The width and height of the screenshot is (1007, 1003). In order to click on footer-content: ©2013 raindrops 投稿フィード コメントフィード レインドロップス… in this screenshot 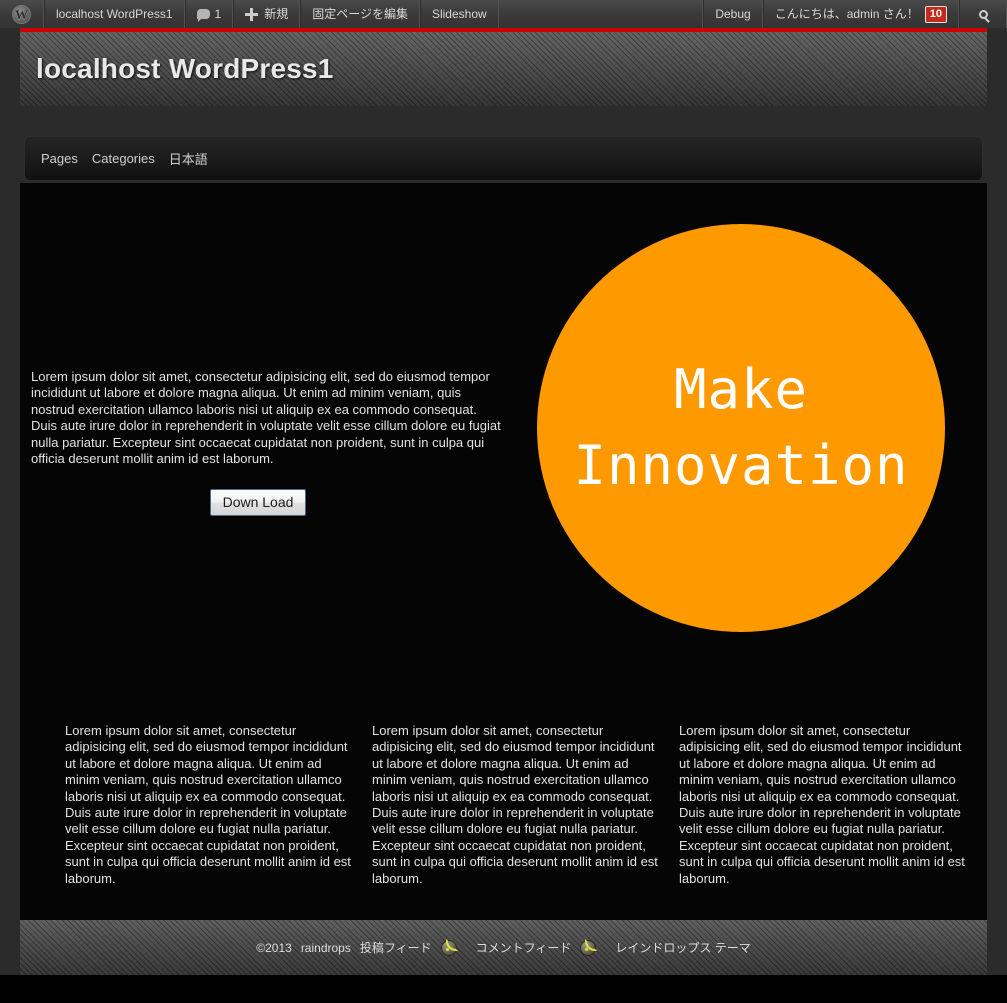, I will do `click(503, 947)`.